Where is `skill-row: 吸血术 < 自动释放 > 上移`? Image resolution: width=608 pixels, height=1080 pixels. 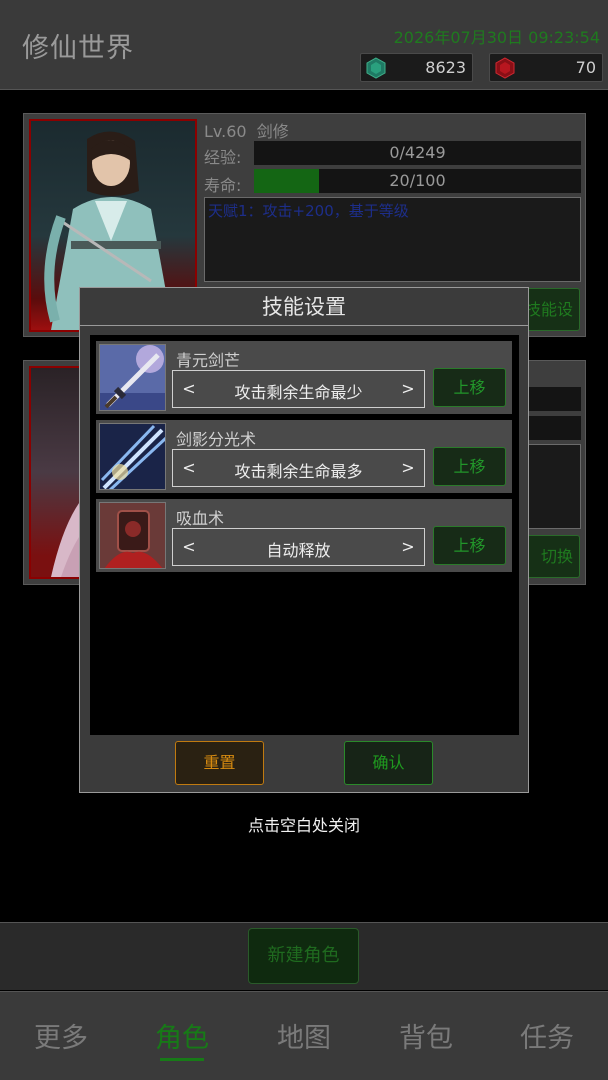 skill-row: 吸血术 < 自动释放 > 上移 is located at coordinates (304, 535).